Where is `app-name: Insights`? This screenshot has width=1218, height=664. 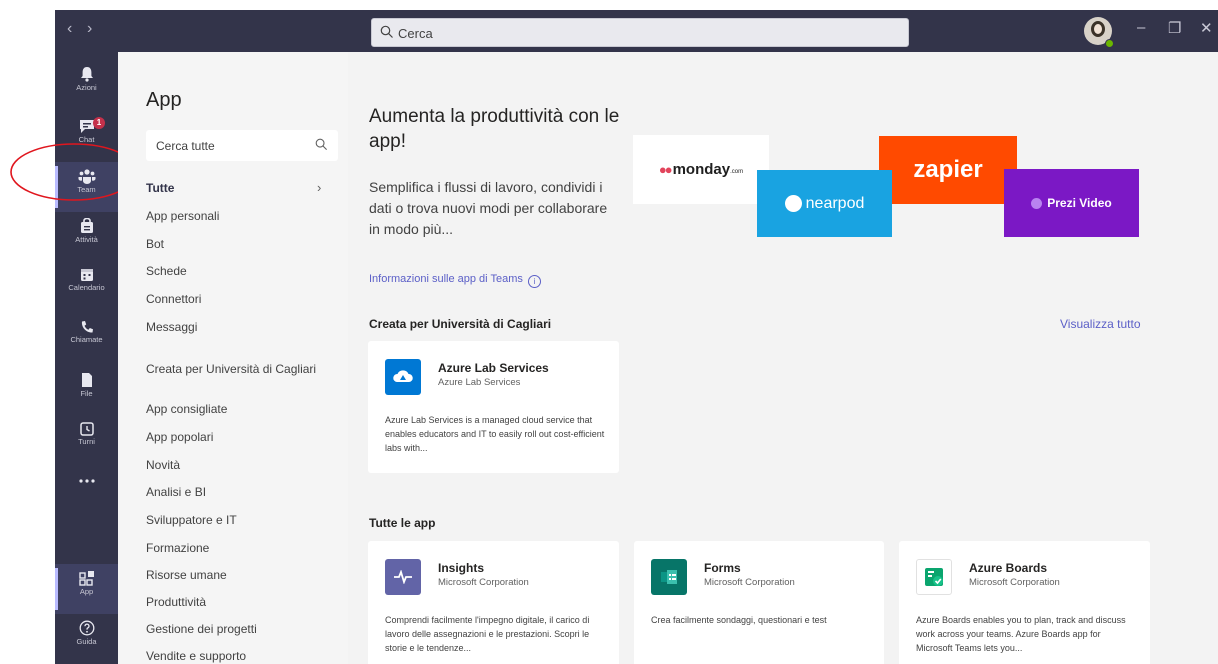
app-name: Insights is located at coordinates (461, 568).